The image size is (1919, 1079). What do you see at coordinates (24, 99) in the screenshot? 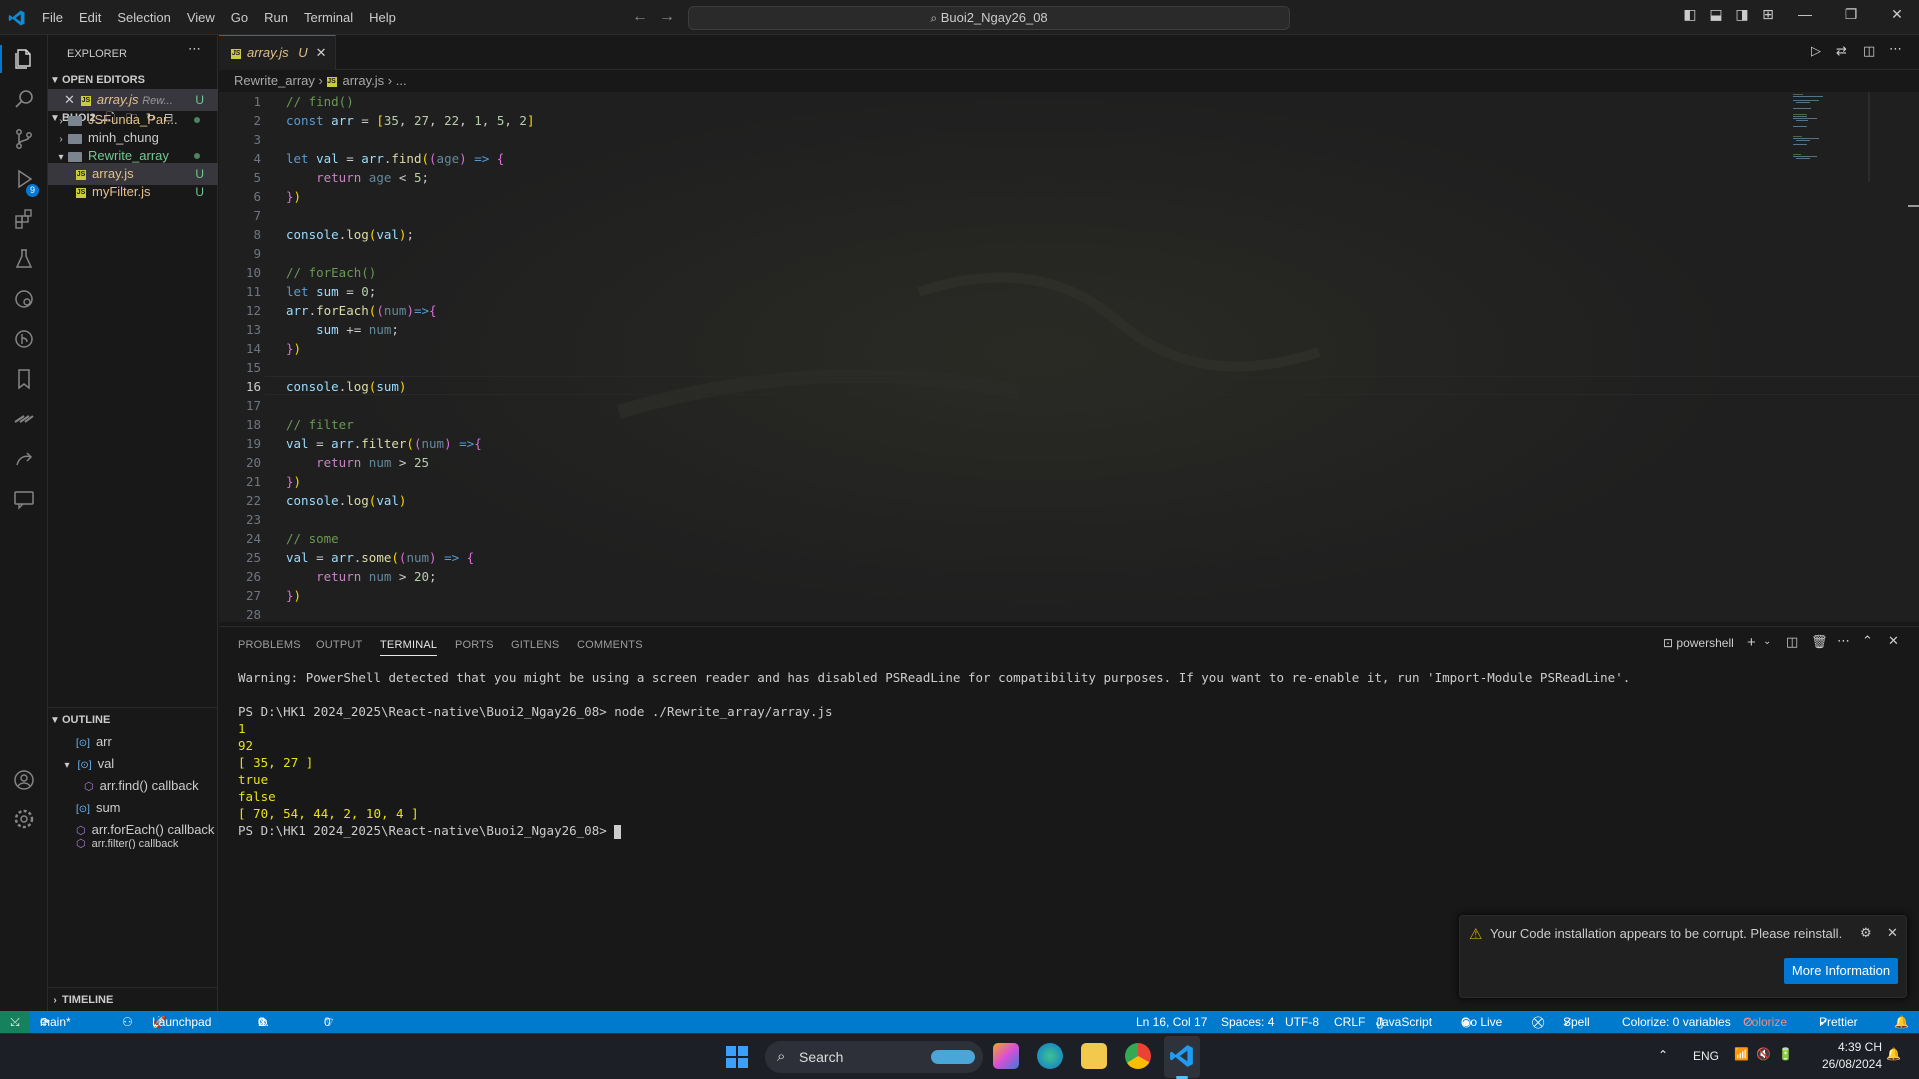
I see `search-icon` at bounding box center [24, 99].